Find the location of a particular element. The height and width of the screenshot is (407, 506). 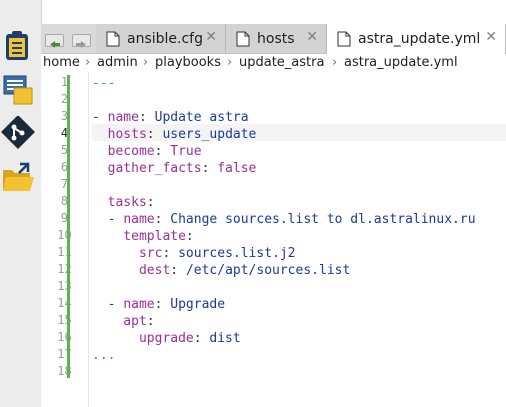

code-line: upgrade: dist is located at coordinates (166, 338).